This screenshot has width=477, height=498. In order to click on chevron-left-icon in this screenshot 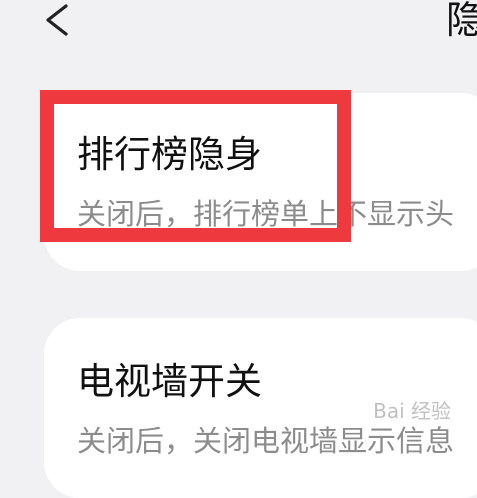, I will do `click(57, 20)`.